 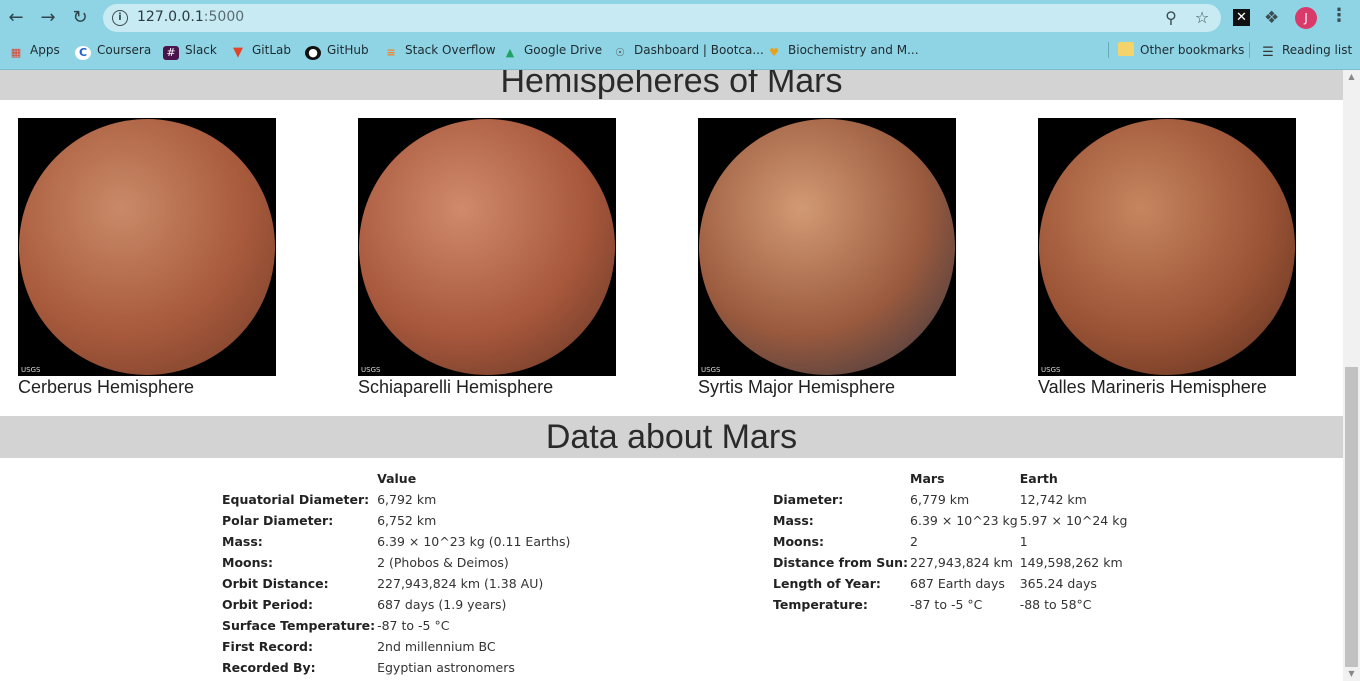 I want to click on bookmark-coursera: C Coursera, so click(x=113, y=50).